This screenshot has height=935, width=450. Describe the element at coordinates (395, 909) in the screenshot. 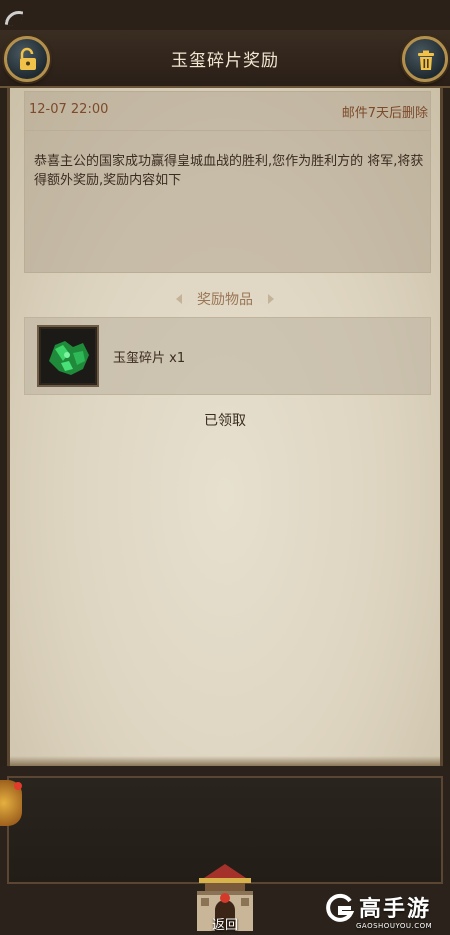

I see `watermark-title: 高手游` at that location.